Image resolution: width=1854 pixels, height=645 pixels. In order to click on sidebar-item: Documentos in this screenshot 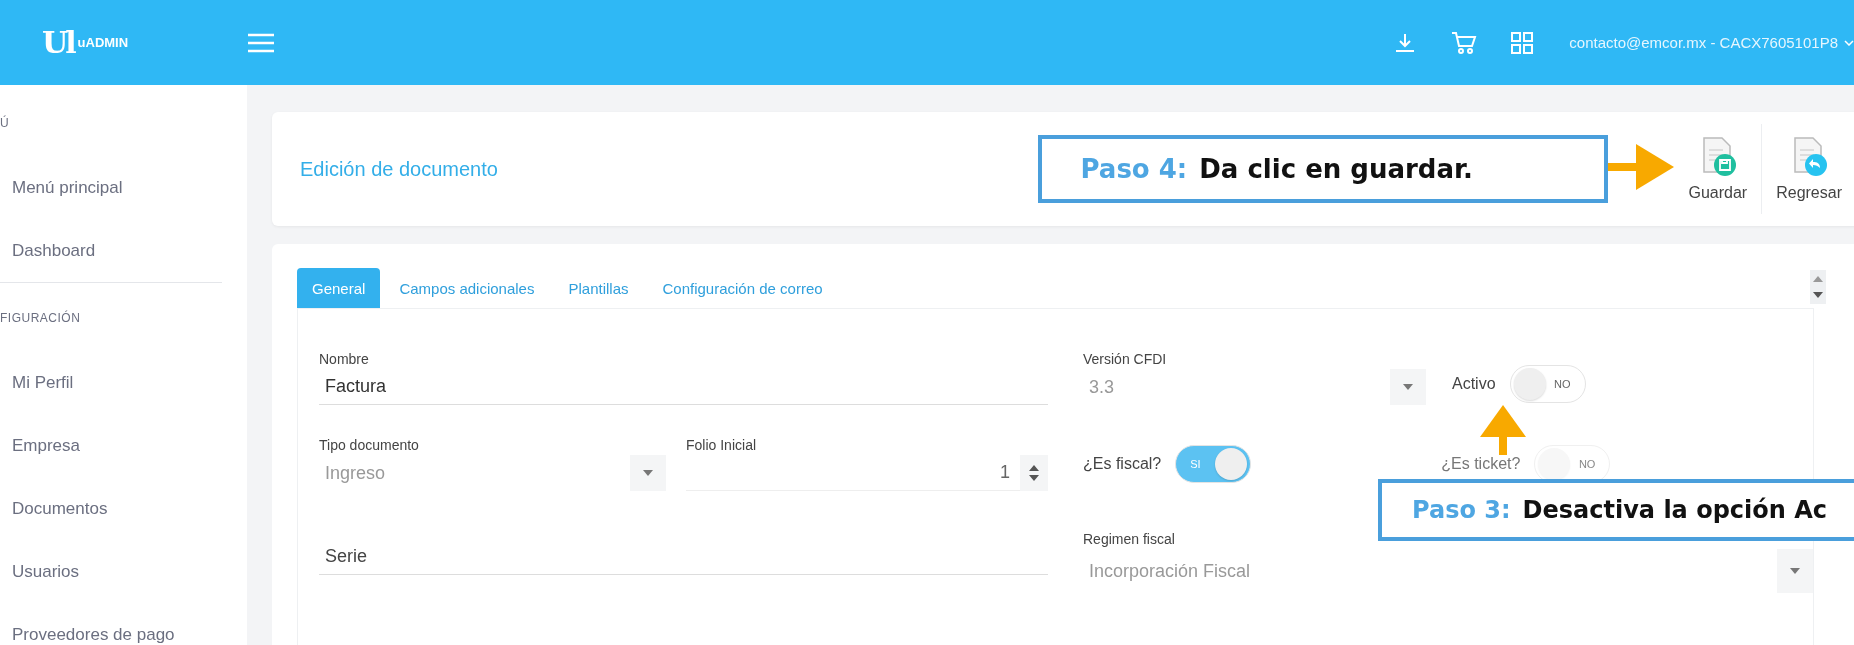, I will do `click(123, 508)`.